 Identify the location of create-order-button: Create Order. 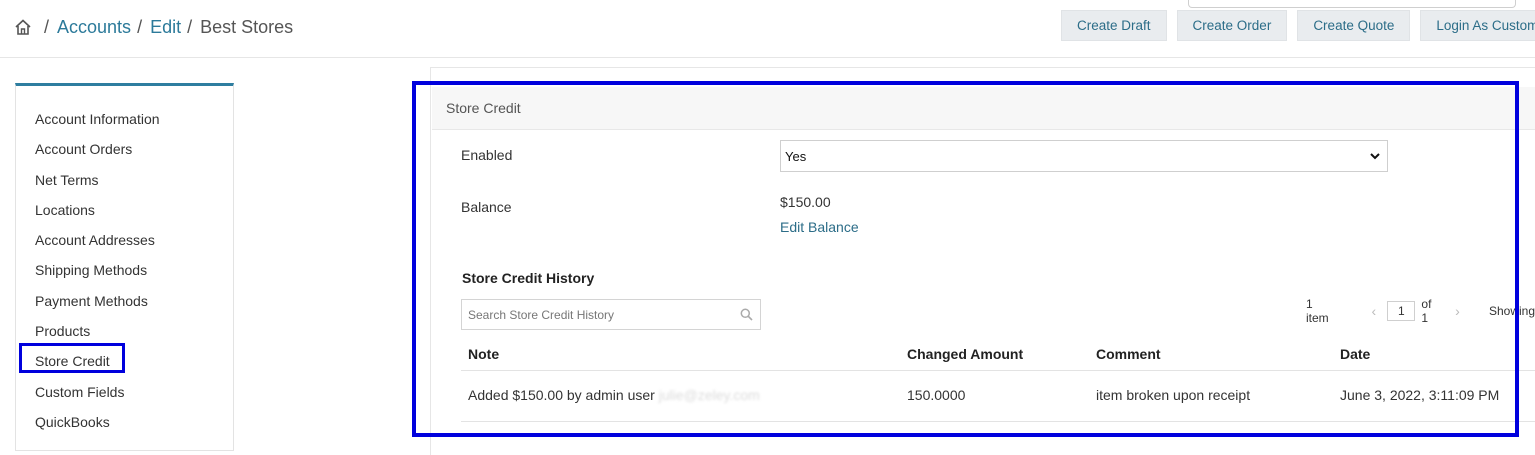
(1232, 25).